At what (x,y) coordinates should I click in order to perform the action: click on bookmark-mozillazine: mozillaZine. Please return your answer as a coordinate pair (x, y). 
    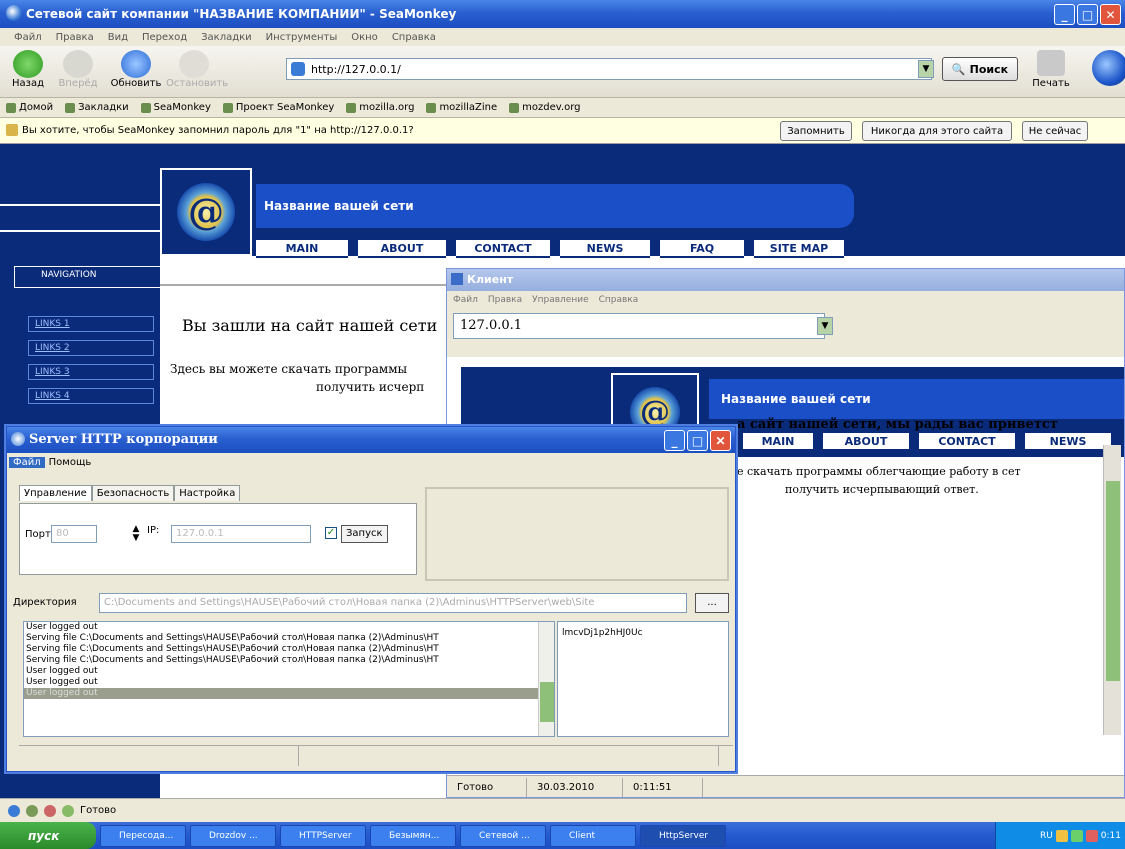
    Looking at the image, I should click on (461, 107).